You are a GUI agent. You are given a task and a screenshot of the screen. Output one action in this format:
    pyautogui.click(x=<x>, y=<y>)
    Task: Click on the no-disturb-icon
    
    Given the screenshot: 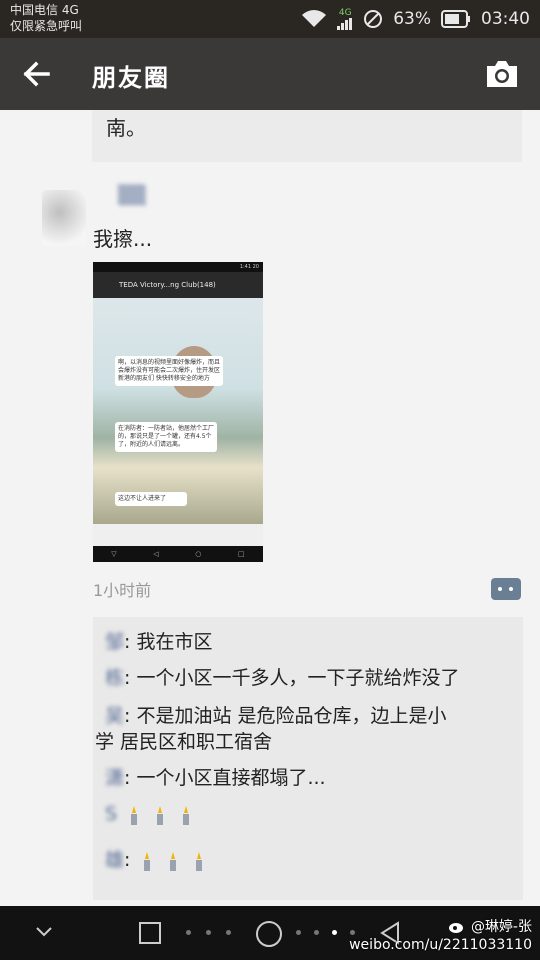 What is the action you would take?
    pyautogui.click(x=373, y=19)
    